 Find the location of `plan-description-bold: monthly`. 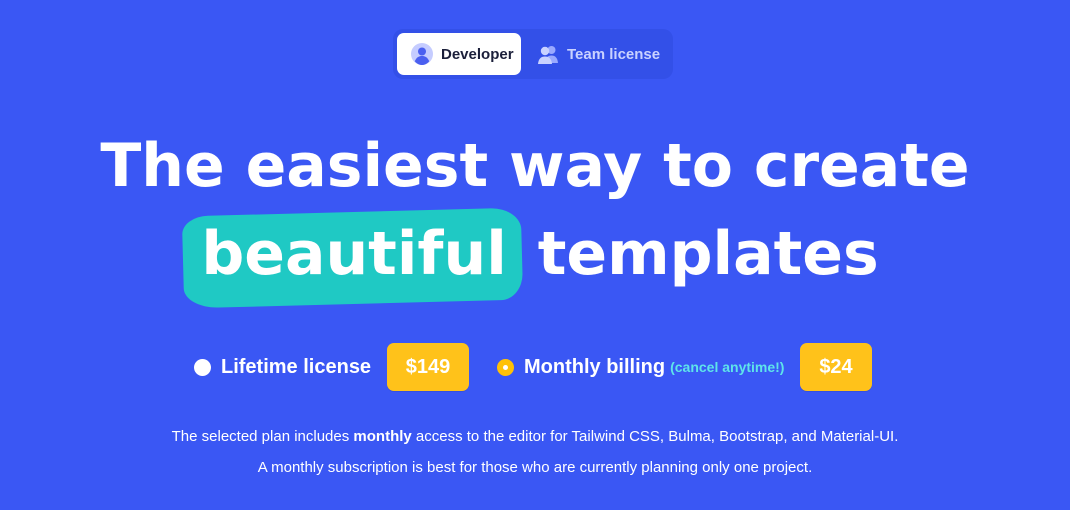

plan-description-bold: monthly is located at coordinates (382, 436).